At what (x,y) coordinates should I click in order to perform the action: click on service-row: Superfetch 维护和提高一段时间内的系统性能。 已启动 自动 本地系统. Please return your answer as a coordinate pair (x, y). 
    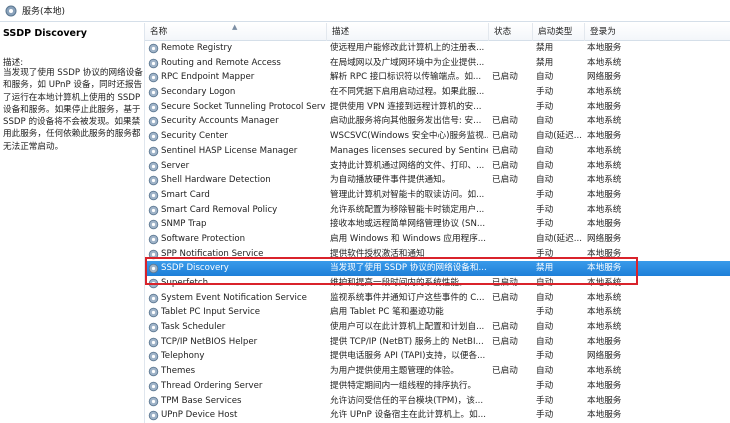
    Looking at the image, I should click on (437, 283).